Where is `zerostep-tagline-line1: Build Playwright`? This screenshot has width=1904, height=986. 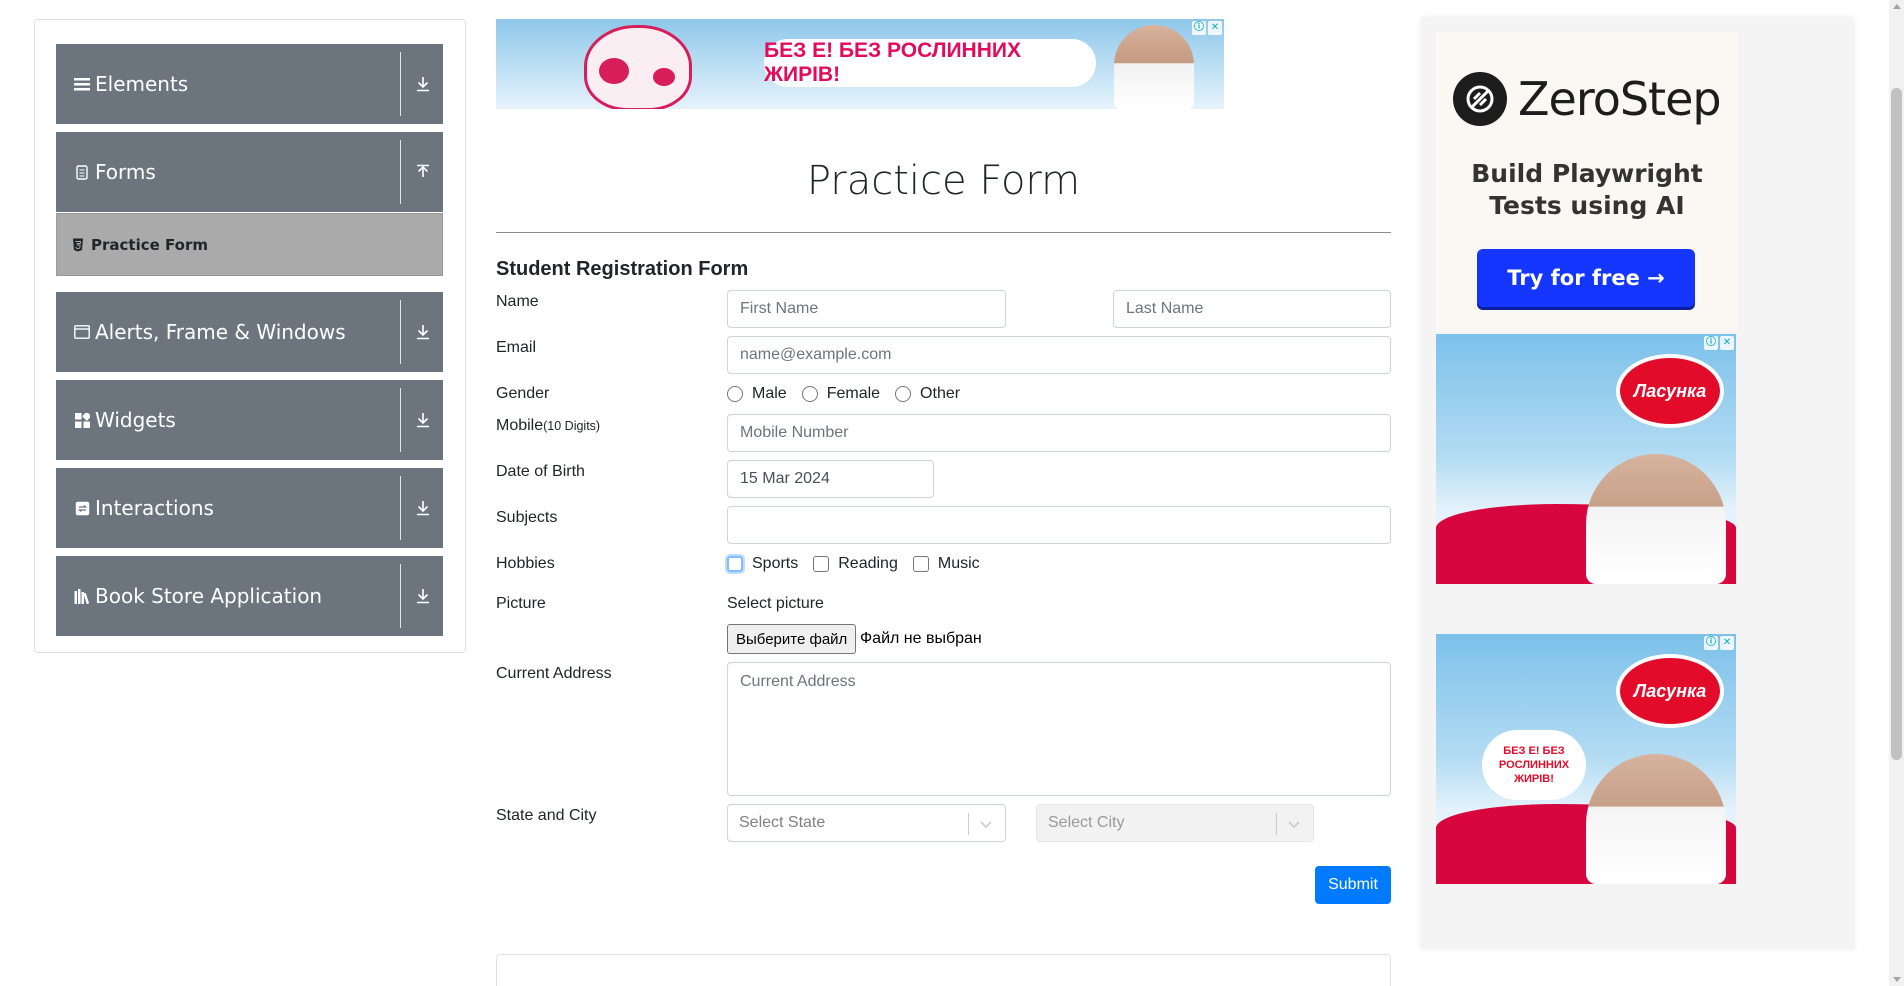
zerostep-tagline-line1: Build Playwright is located at coordinates (1587, 173).